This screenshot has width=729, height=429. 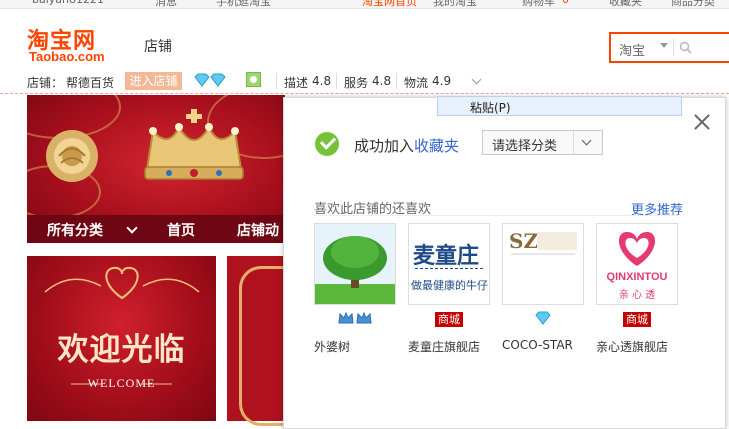 I want to click on search-icon, so click(x=685, y=47).